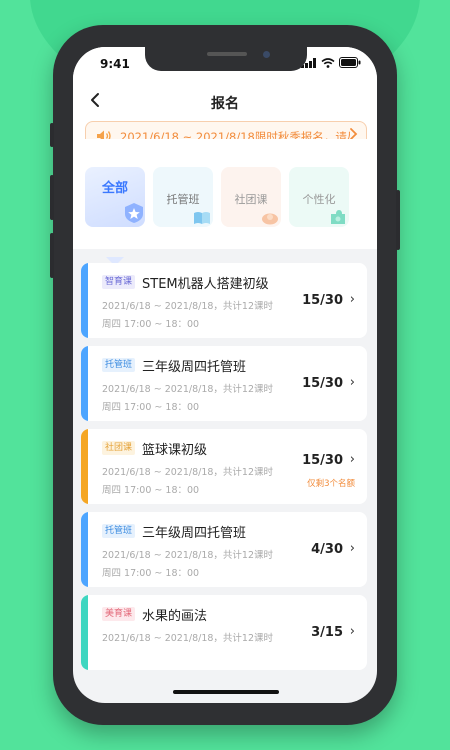  I want to click on camera-icon, so click(266, 54).